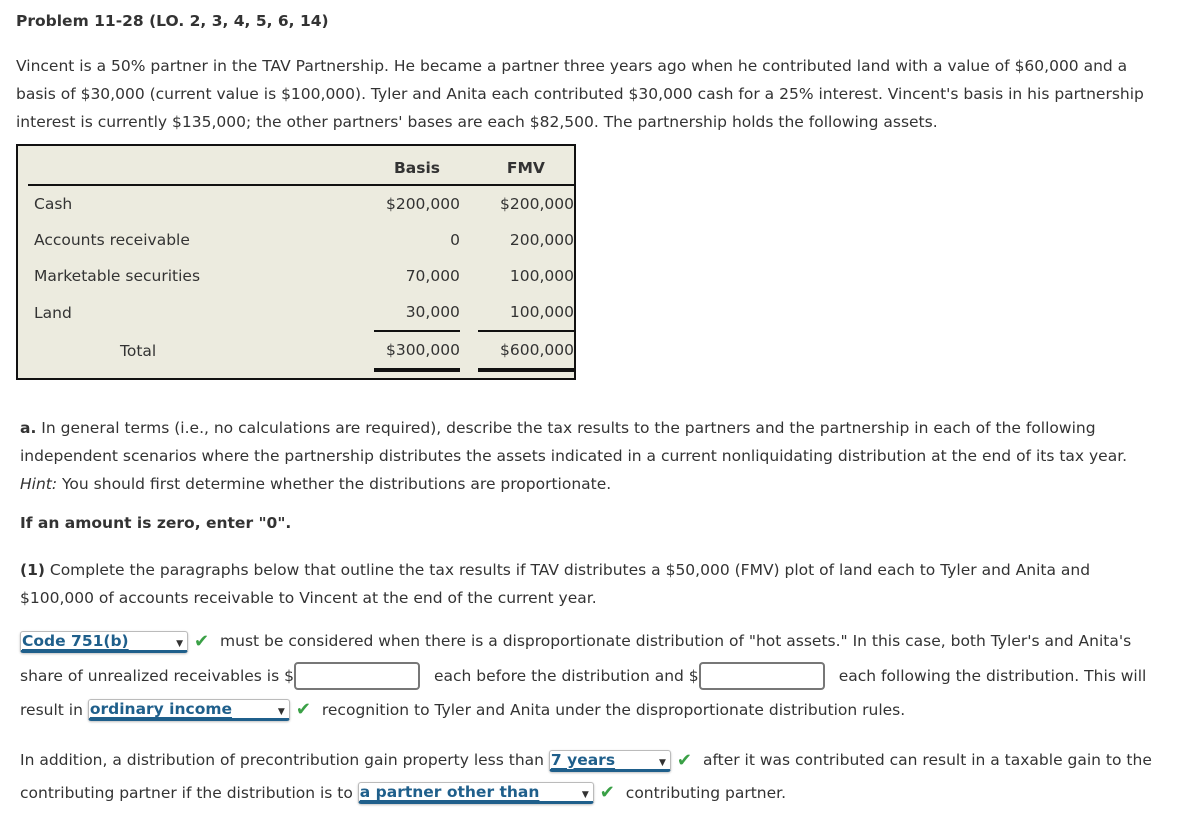 The image size is (1178, 824). I want to click on row-label: Accounts receivable, so click(112, 240).